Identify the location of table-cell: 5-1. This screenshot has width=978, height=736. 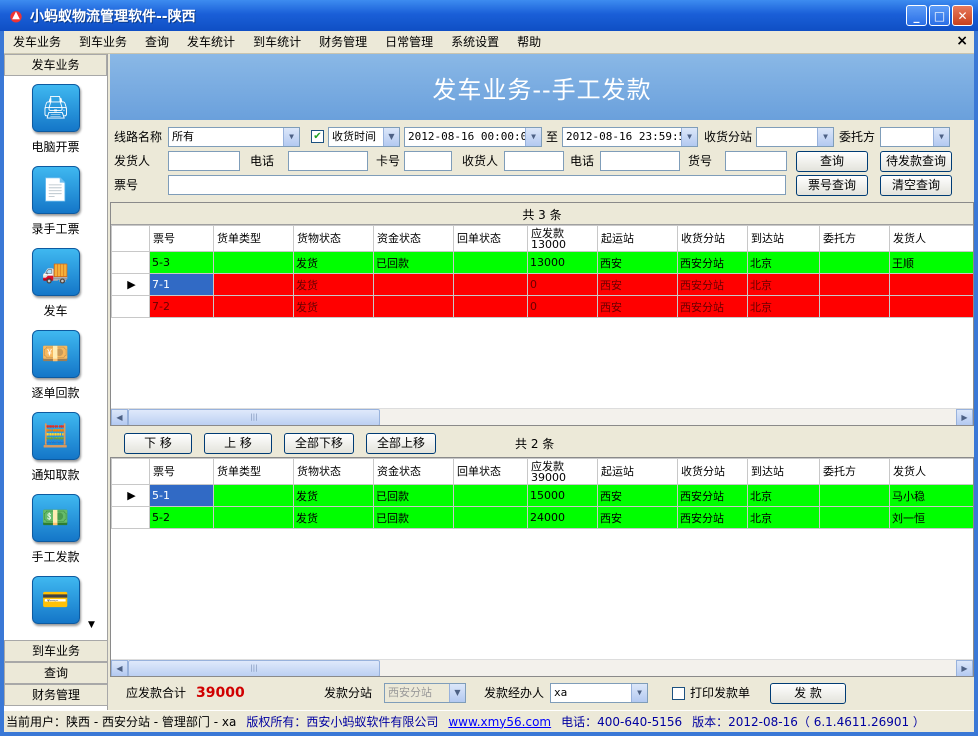
(181, 495).